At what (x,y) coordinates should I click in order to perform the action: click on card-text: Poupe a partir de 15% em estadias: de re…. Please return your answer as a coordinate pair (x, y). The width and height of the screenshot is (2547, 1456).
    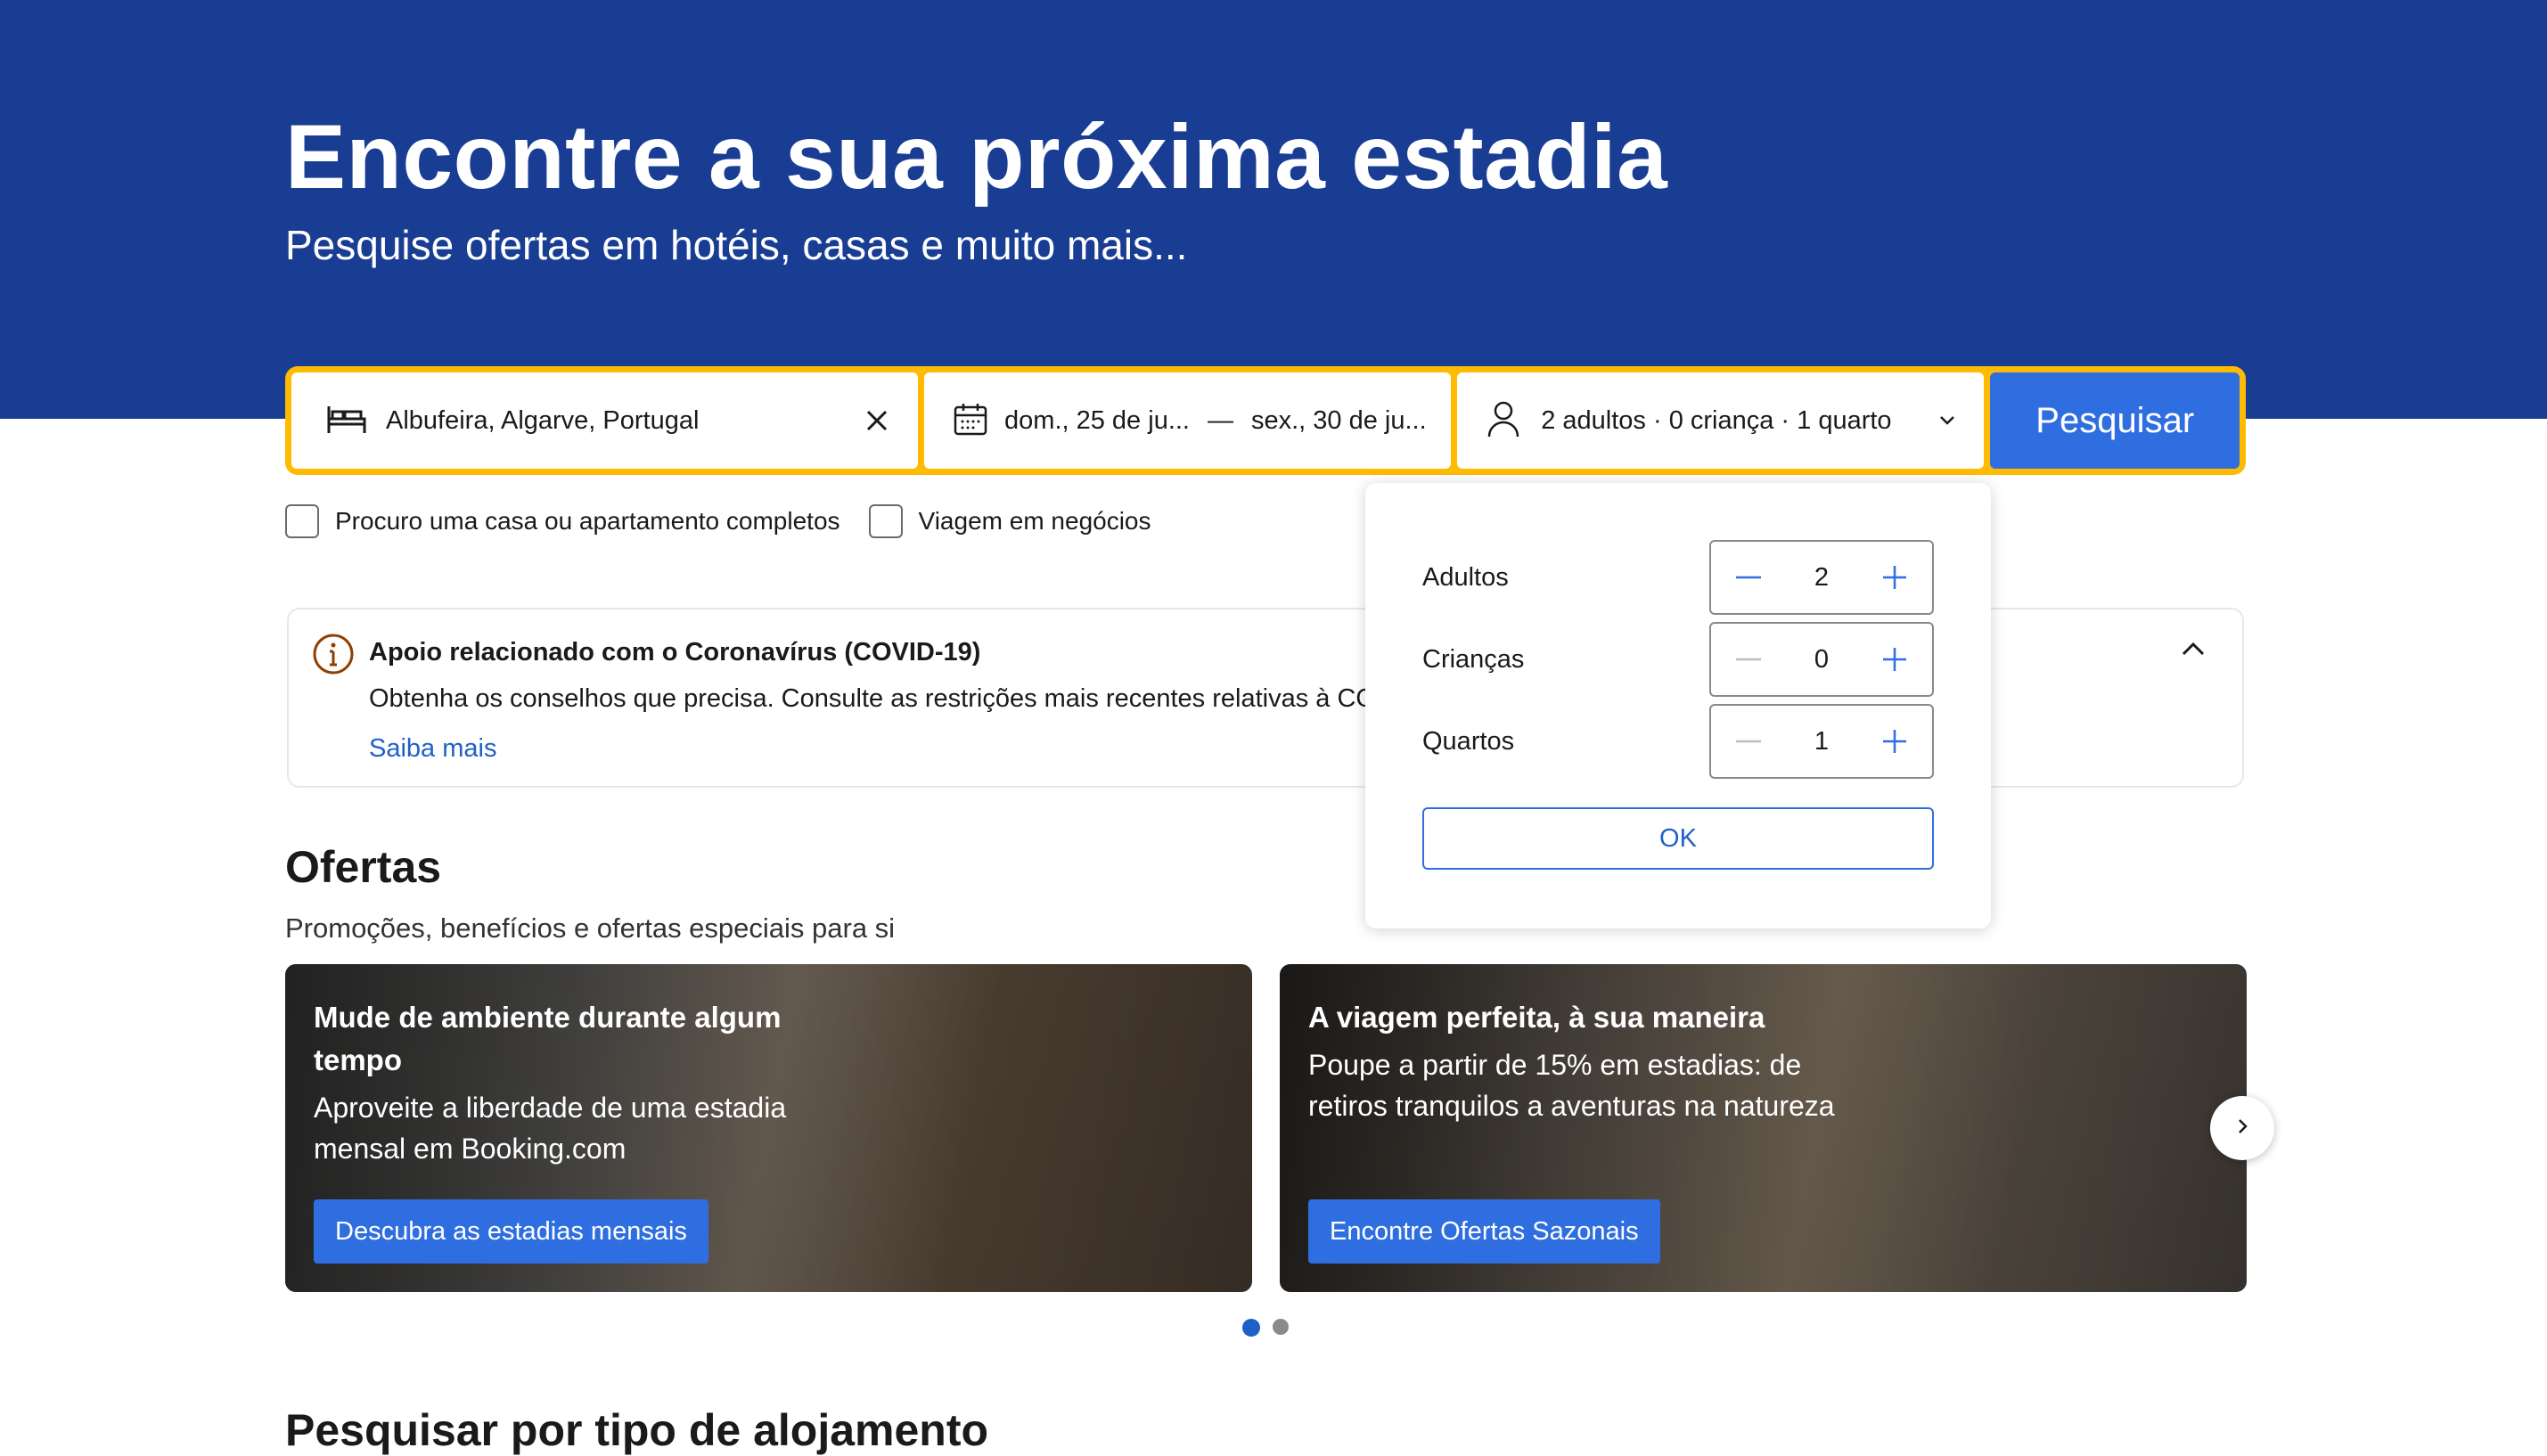
    Looking at the image, I should click on (1571, 1086).